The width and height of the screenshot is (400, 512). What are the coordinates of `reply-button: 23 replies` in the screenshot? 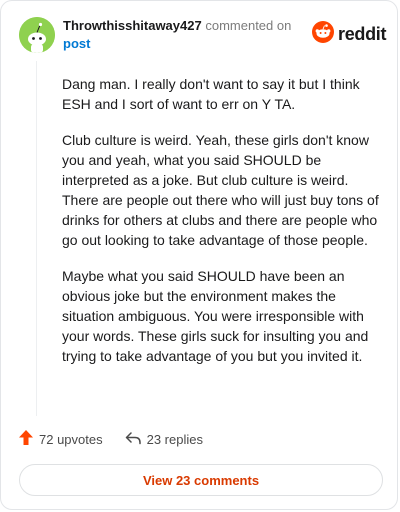 It's located at (164, 439).